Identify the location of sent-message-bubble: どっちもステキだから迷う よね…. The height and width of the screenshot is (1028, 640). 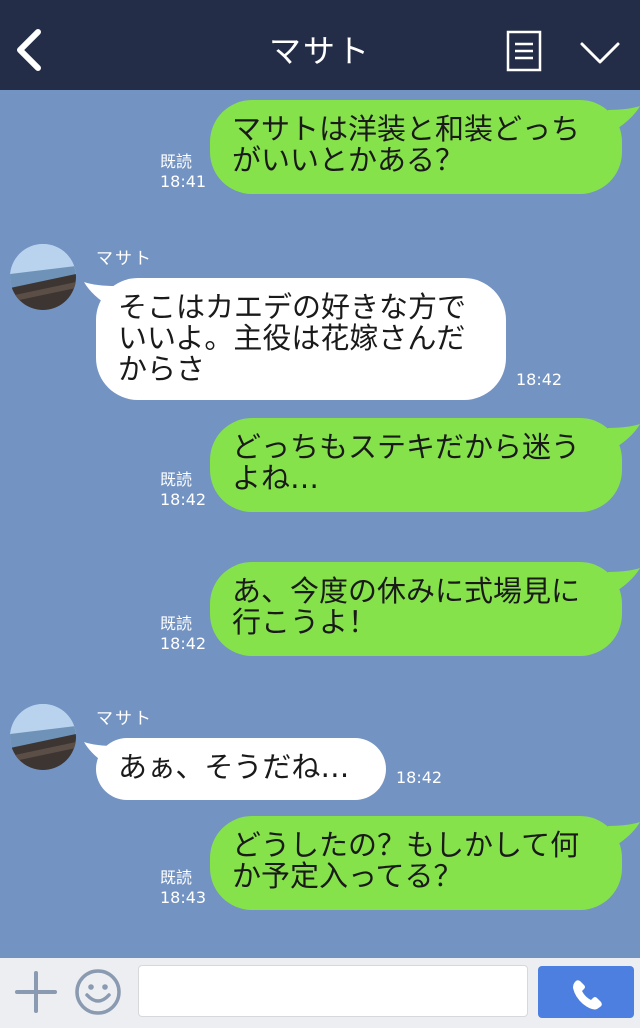
(416, 465).